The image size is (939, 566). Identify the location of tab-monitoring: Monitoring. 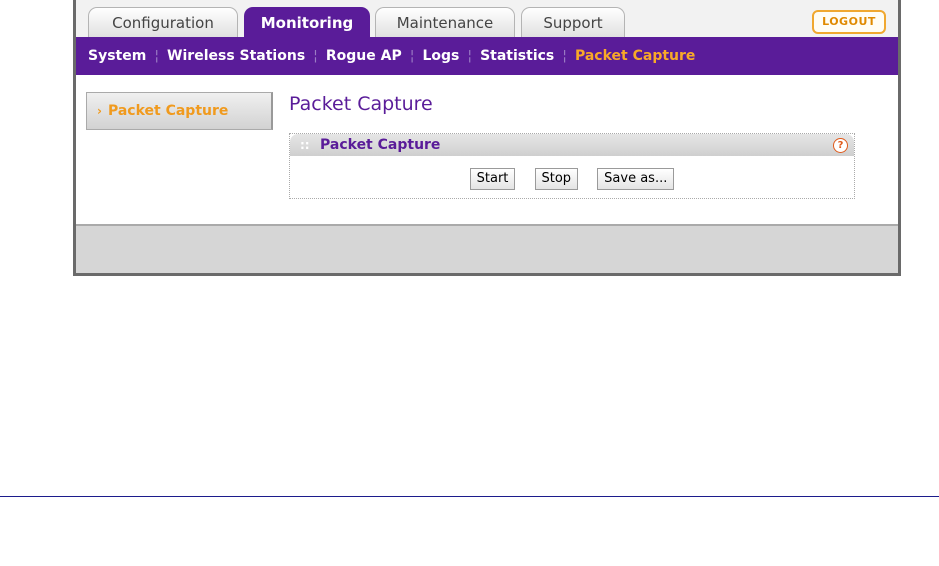
(307, 22).